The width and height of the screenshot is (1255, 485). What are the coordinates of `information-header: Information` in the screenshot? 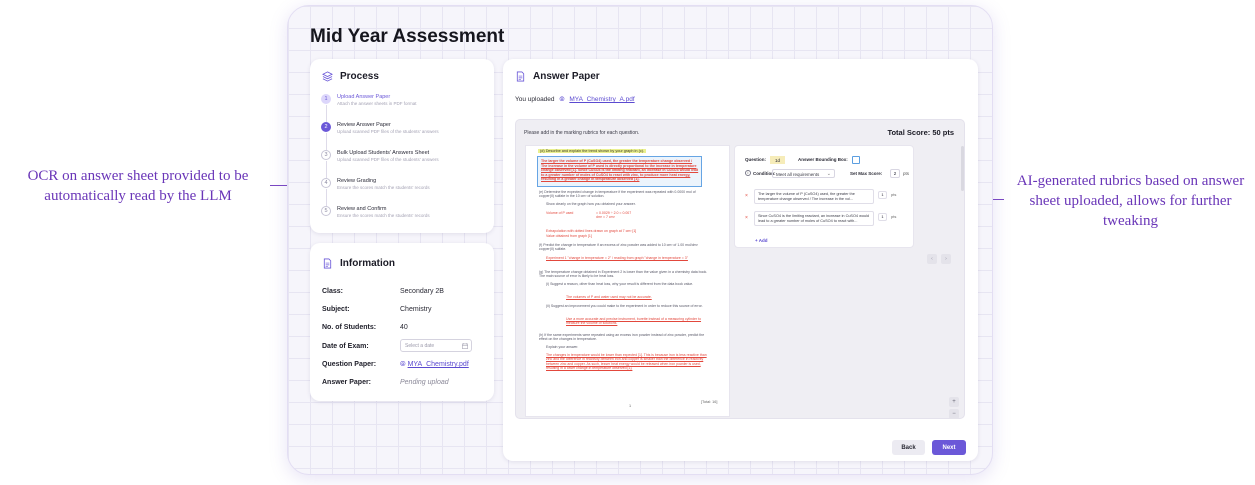 It's located at (358, 263).